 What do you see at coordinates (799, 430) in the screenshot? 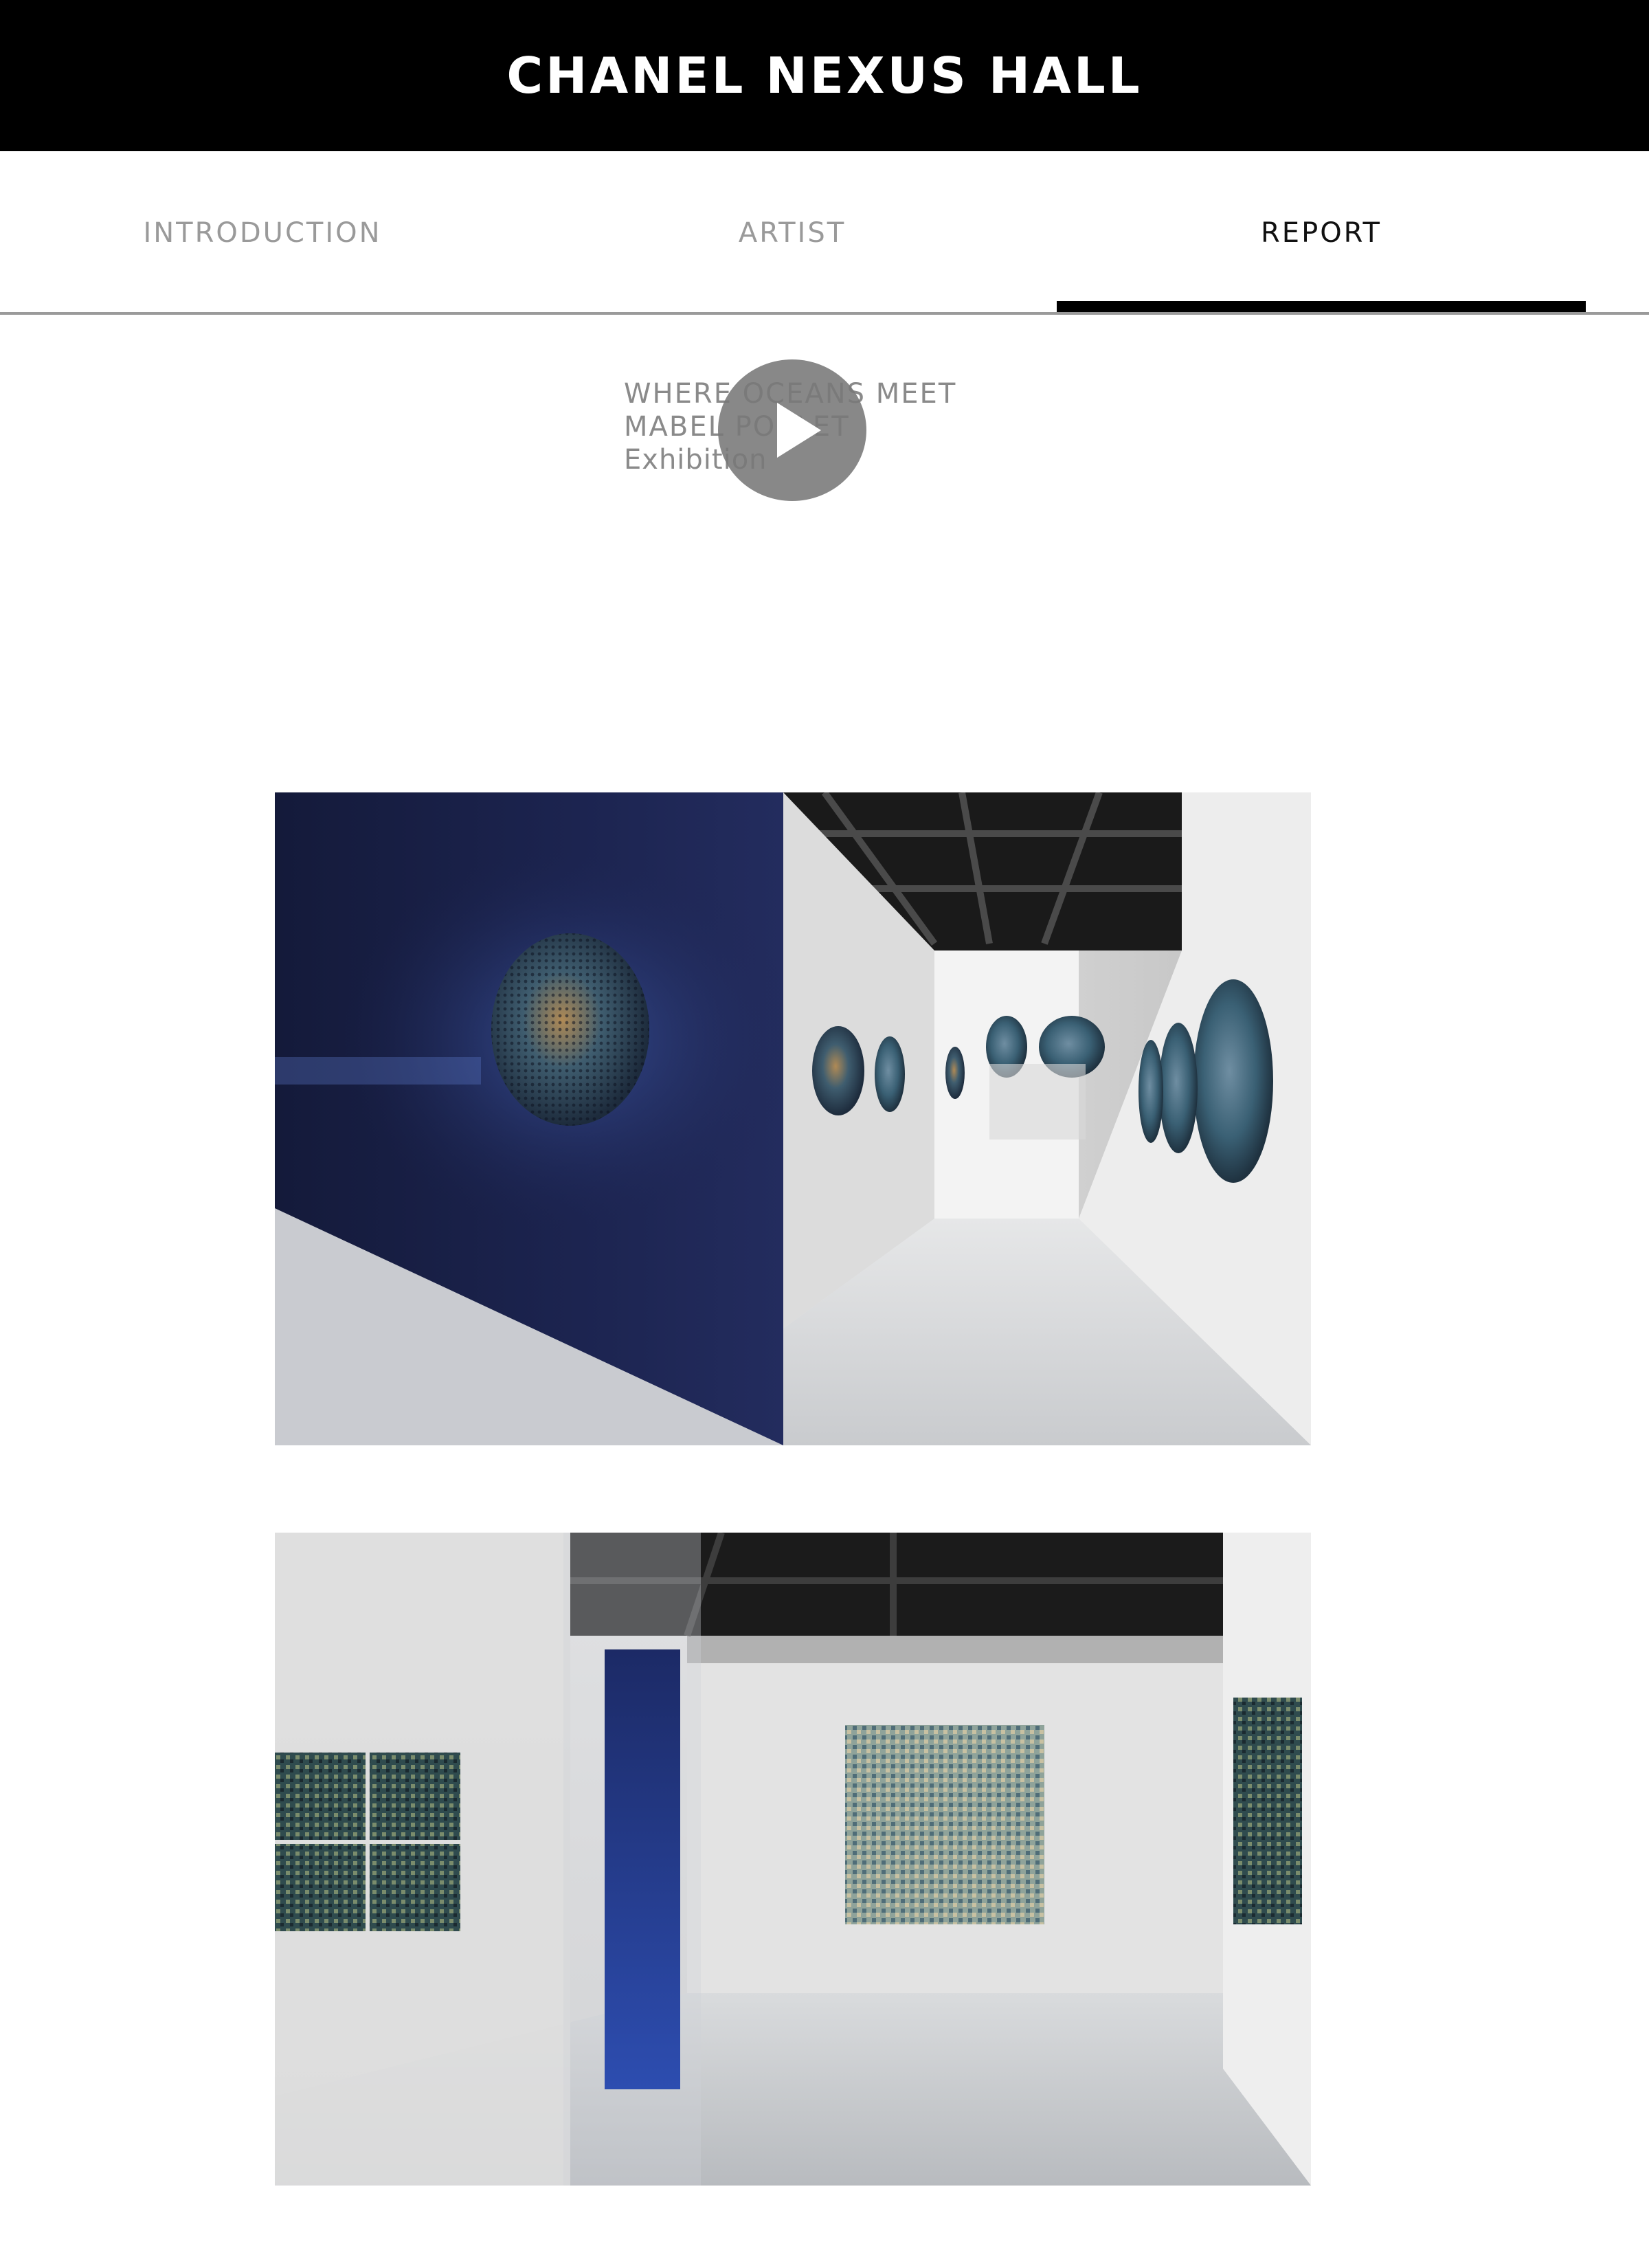
I see `play-icon` at bounding box center [799, 430].